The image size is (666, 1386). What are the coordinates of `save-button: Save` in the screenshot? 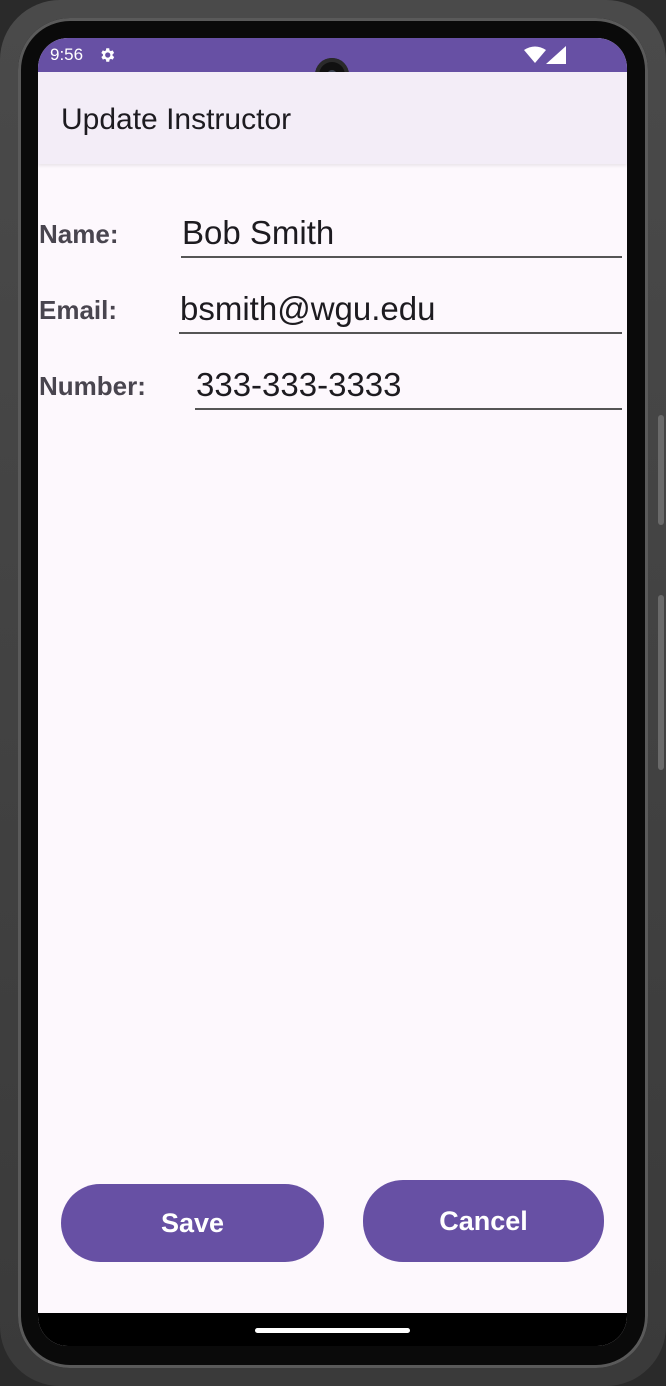 It's located at (192, 1223).